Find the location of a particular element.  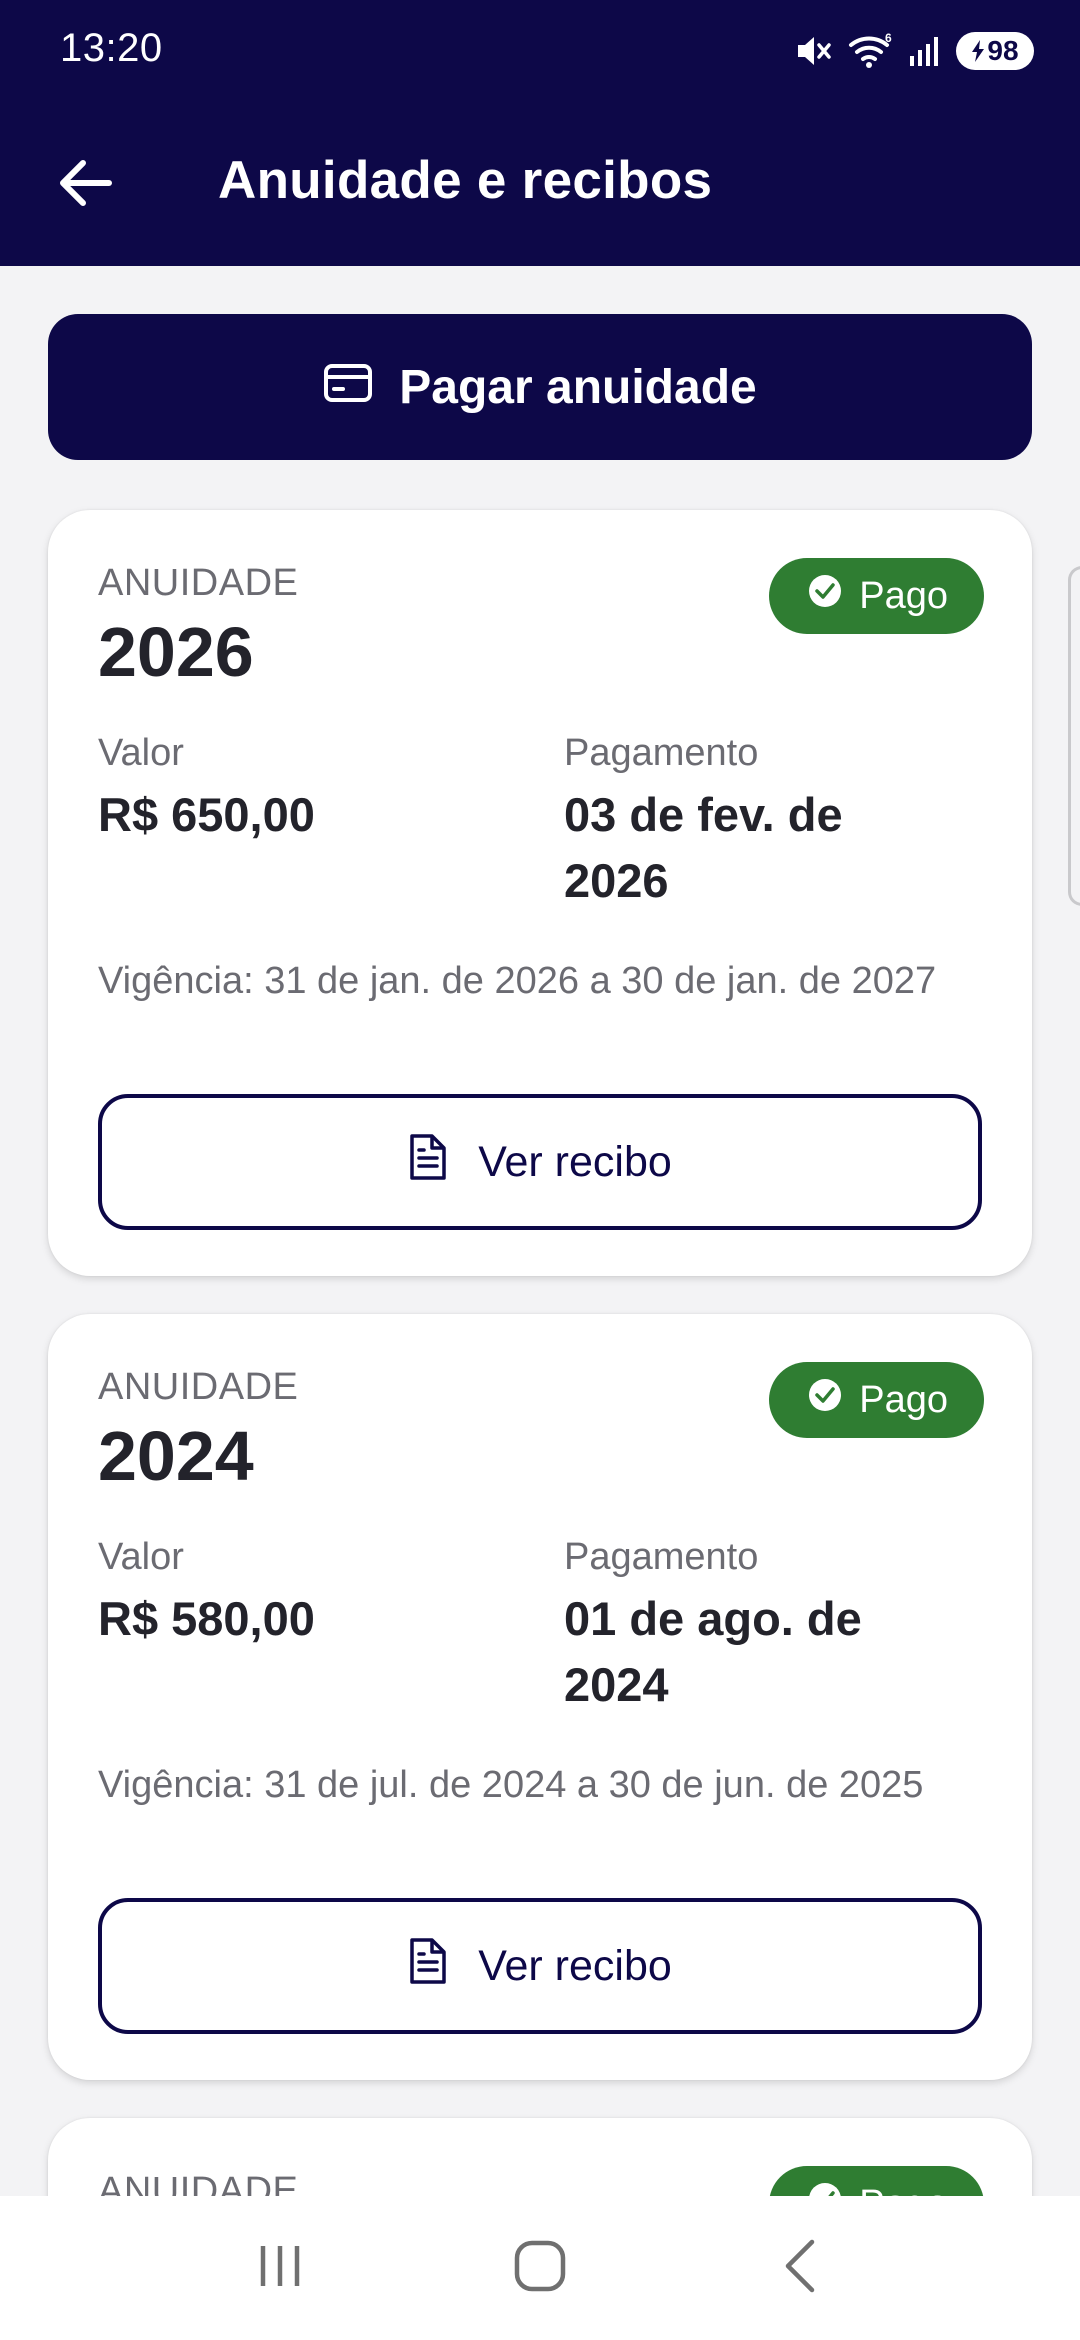

payment-date: 03 de fev. de 2026 is located at coordinates (703, 847).